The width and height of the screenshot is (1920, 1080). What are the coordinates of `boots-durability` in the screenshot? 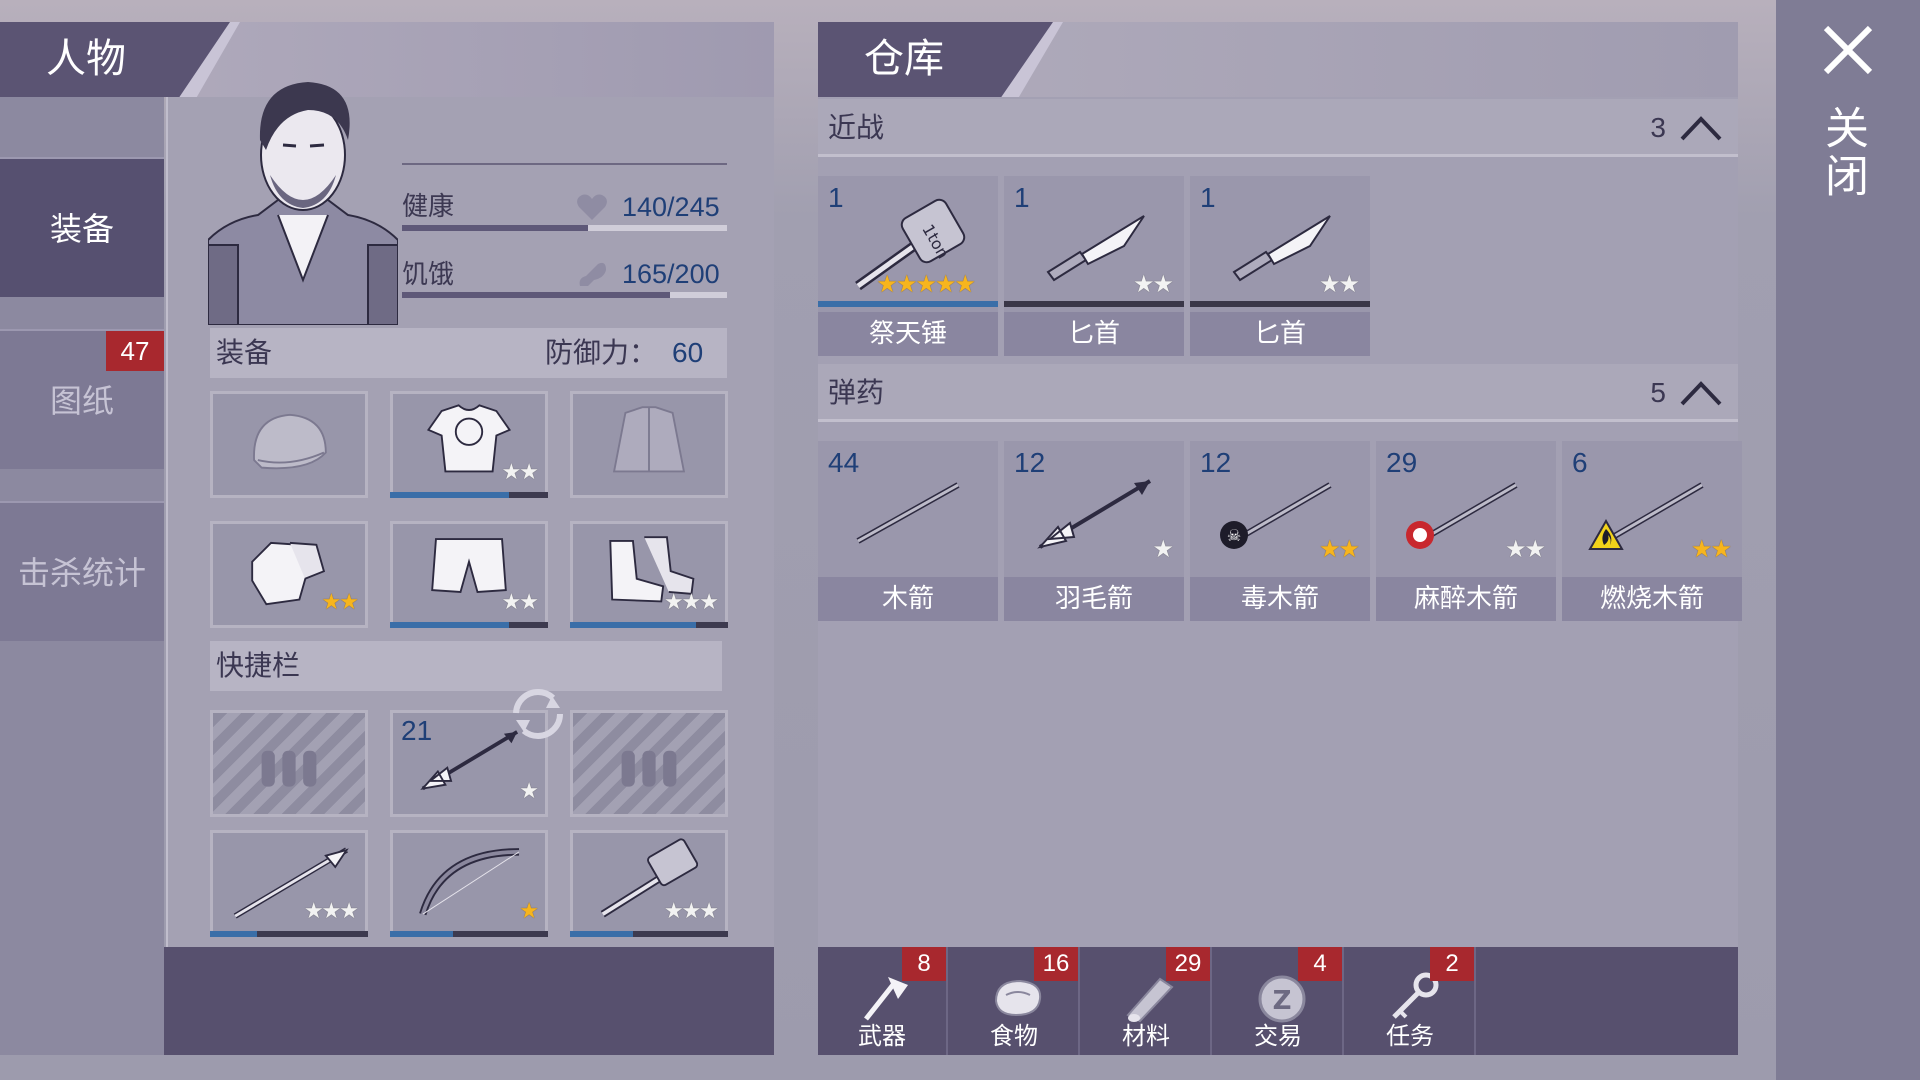 It's located at (649, 625).